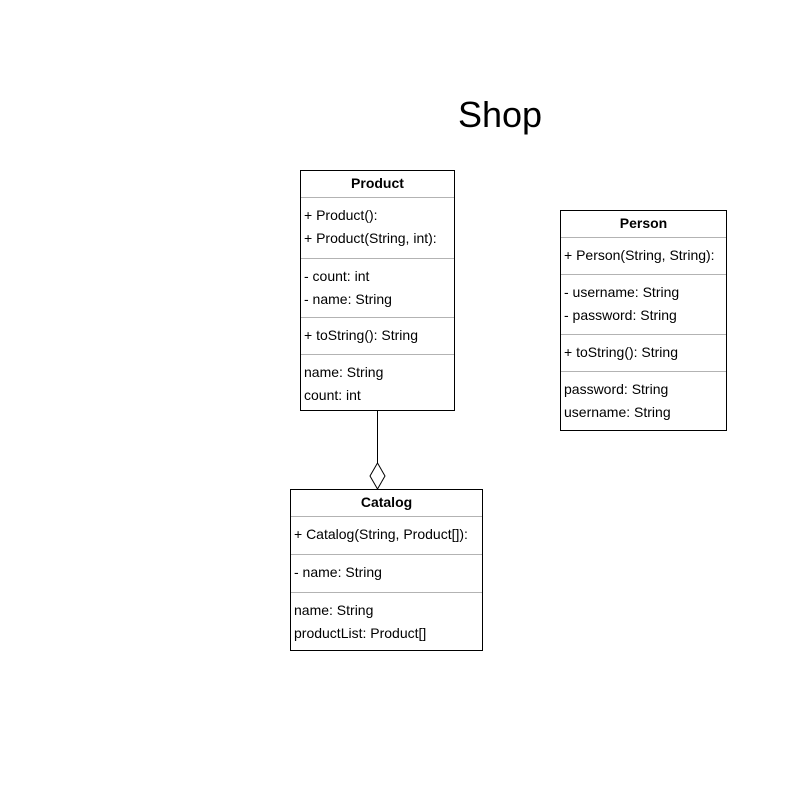  I want to click on aggregation-diamond, so click(377, 476).